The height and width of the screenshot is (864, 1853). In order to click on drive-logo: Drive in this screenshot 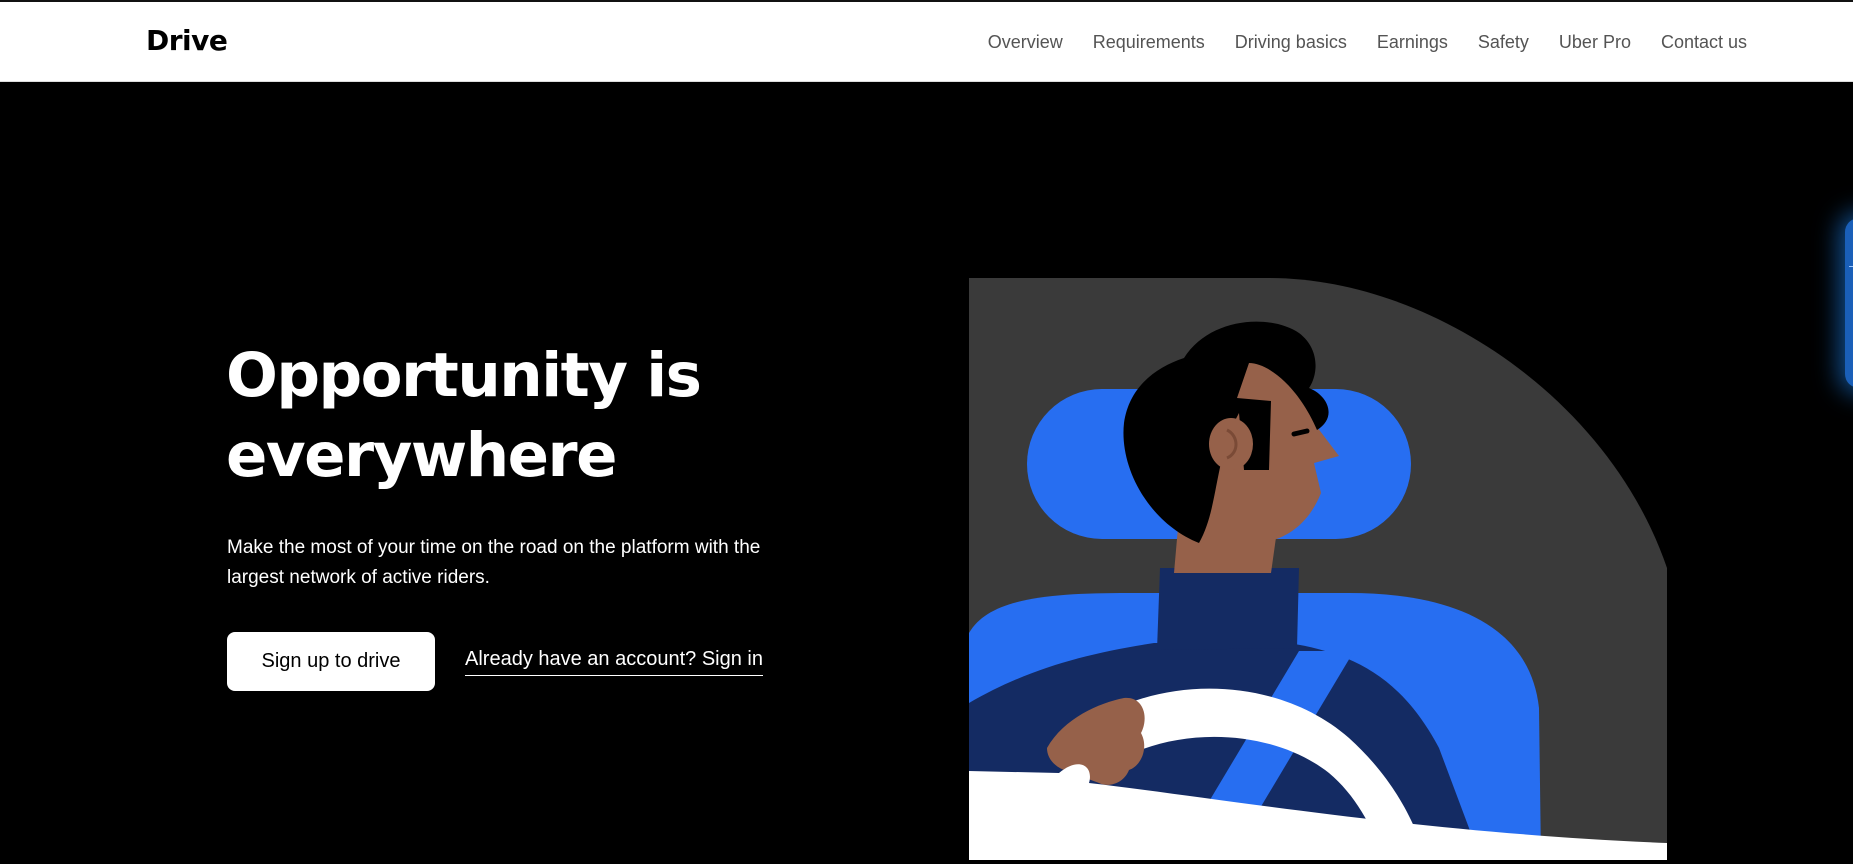, I will do `click(187, 40)`.